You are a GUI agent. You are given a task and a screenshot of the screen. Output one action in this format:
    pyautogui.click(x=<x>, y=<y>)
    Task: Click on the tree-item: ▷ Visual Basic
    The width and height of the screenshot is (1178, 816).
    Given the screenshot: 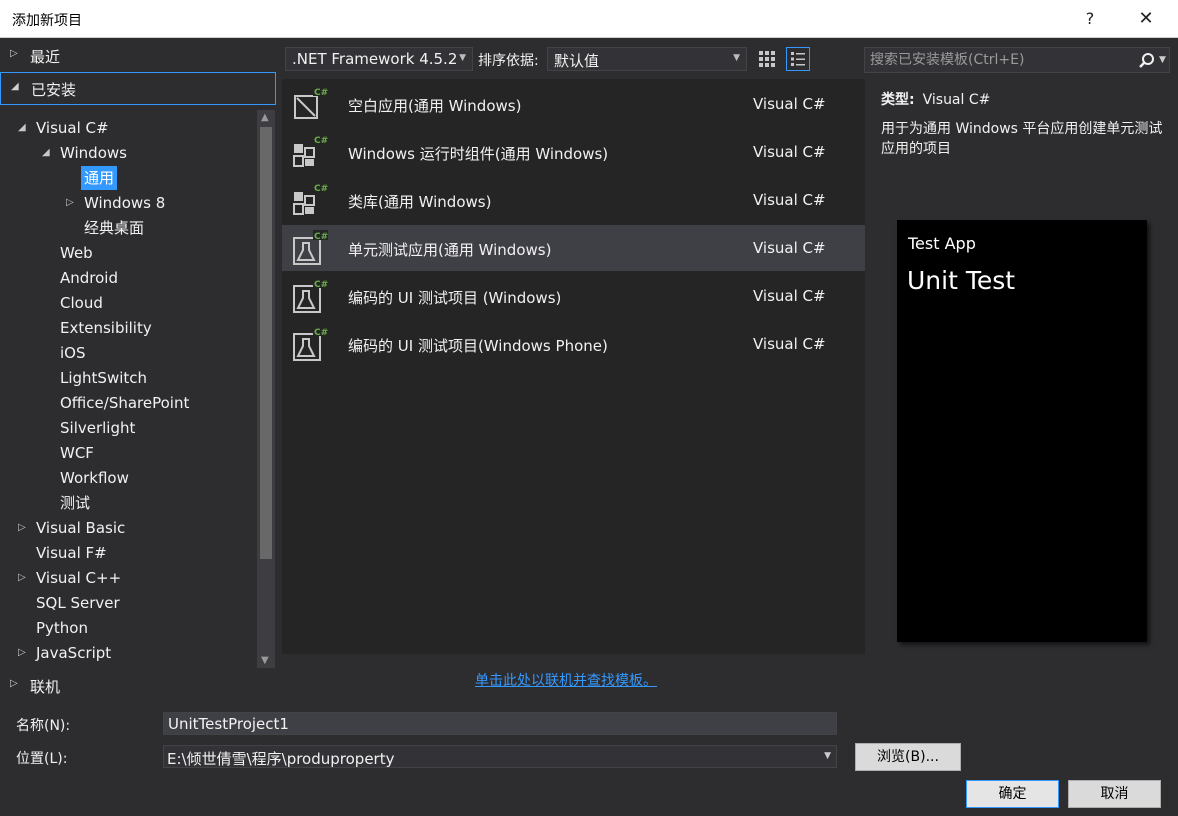 What is the action you would take?
    pyautogui.click(x=128, y=528)
    